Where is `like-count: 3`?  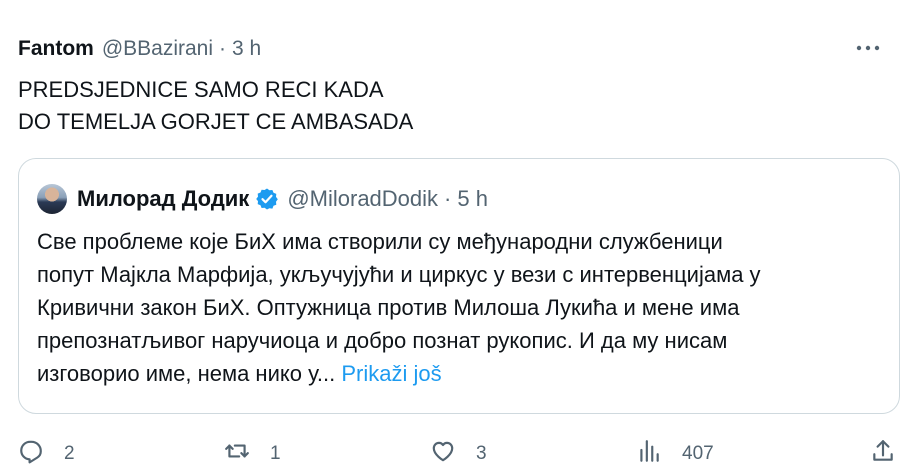
like-count: 3 is located at coordinates (481, 453).